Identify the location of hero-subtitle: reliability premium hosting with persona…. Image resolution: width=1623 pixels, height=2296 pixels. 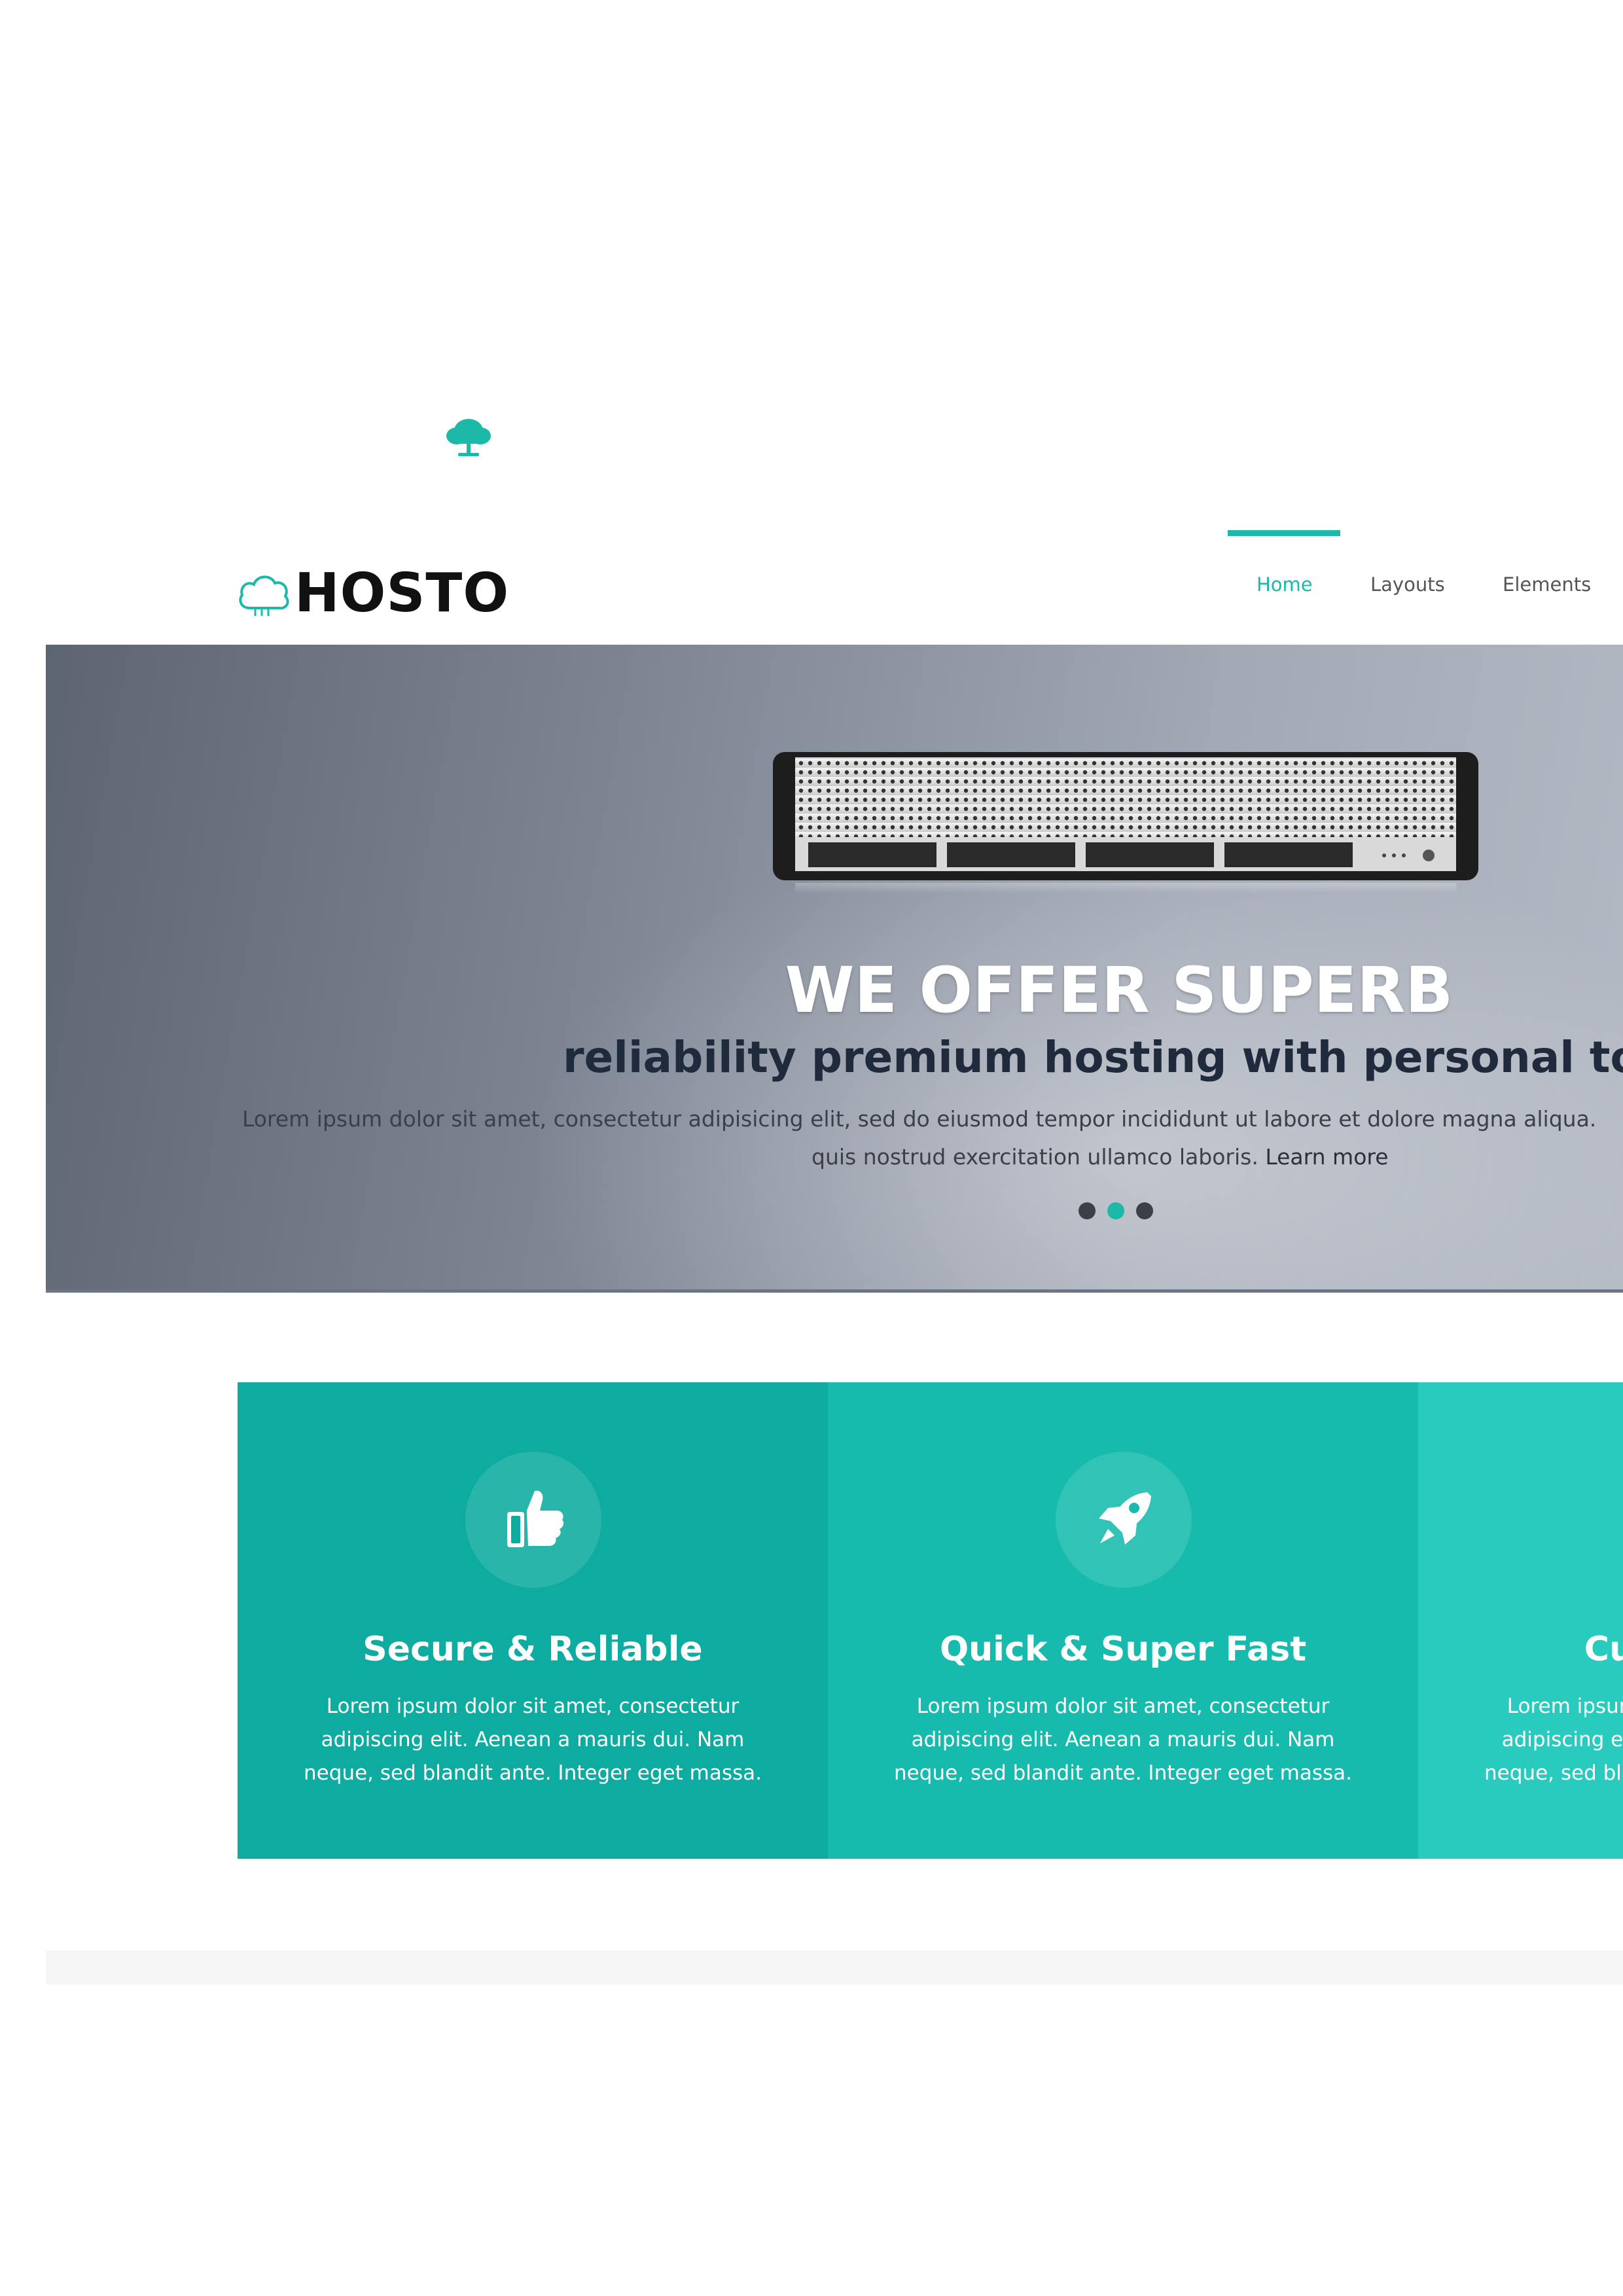
(1093, 1057).